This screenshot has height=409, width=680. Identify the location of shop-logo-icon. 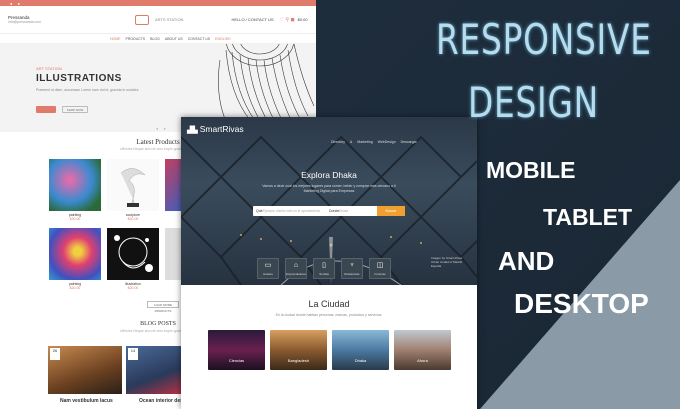
(142, 19).